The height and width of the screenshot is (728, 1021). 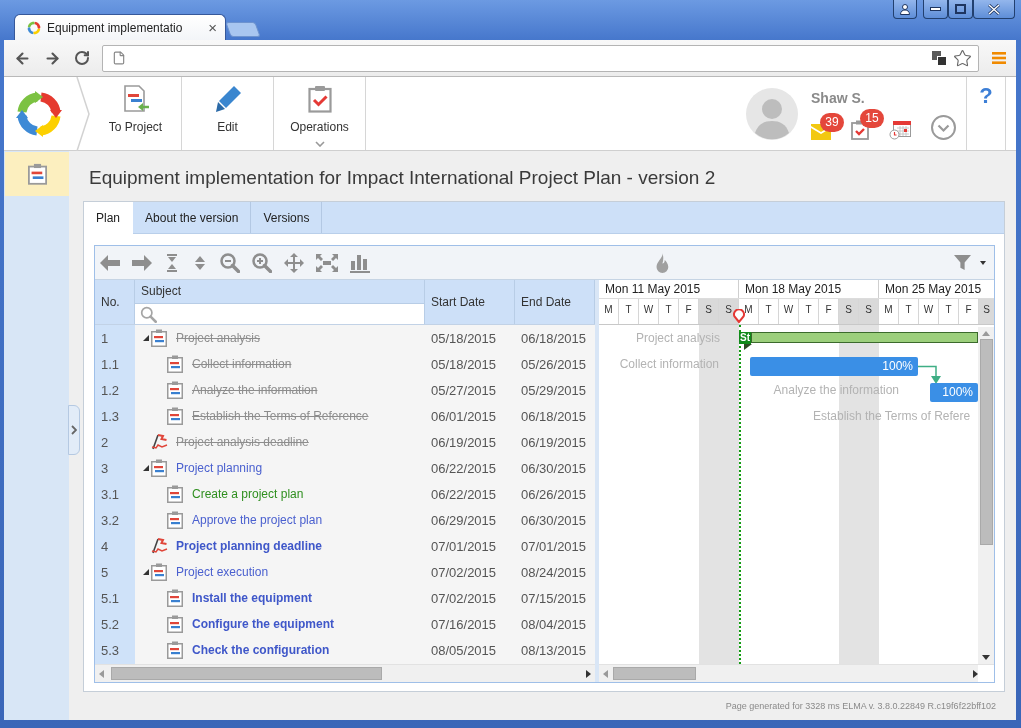 What do you see at coordinates (242, 364) in the screenshot?
I see `task-name: Collect information` at bounding box center [242, 364].